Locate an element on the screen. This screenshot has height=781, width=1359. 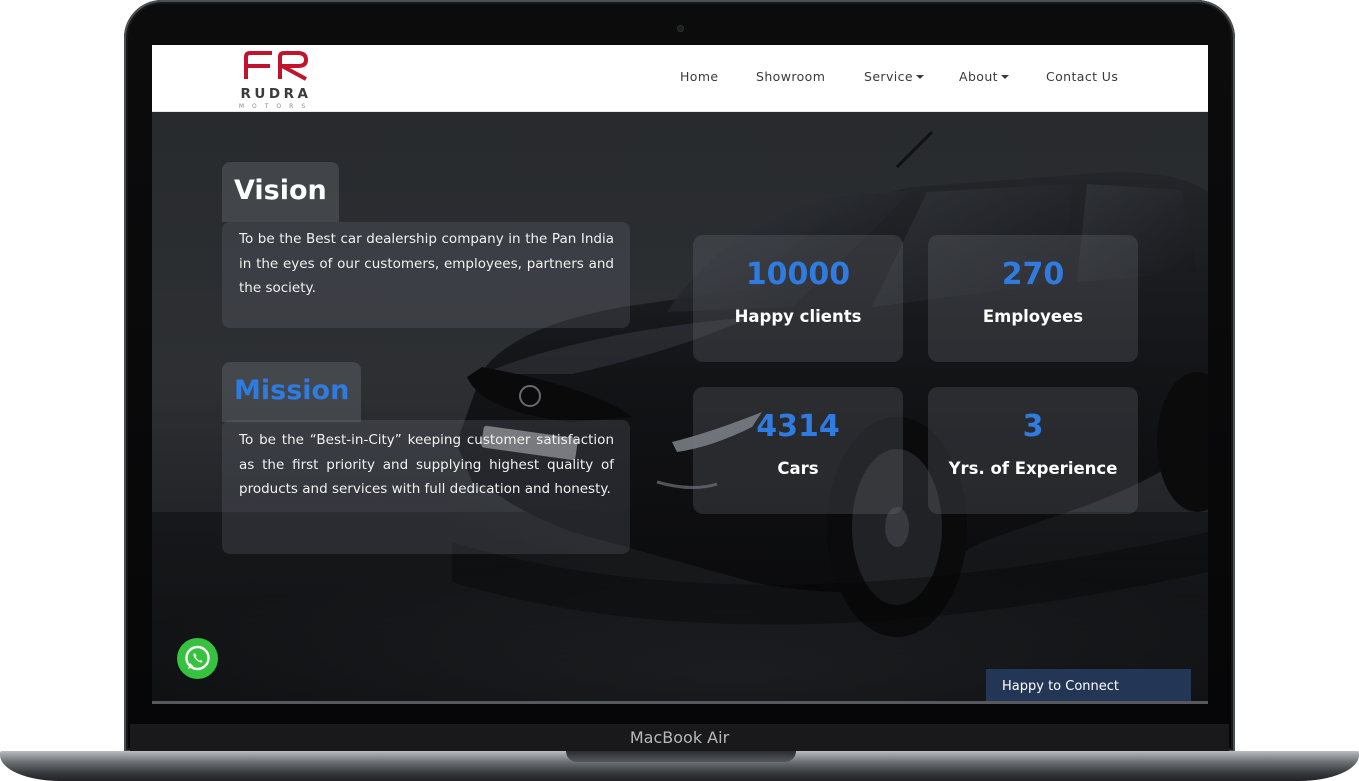
screen-bottom-edge is located at coordinates (680, 702).